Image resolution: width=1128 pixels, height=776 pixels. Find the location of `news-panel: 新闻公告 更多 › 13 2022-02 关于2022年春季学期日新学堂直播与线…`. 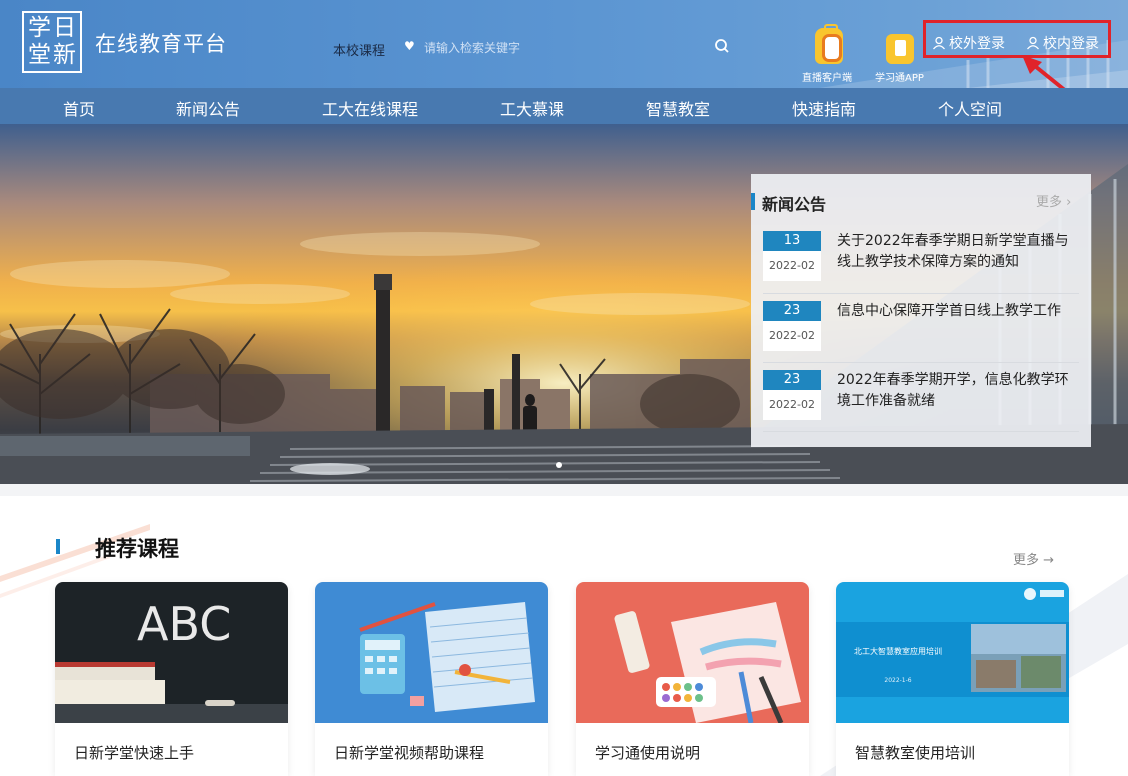

news-panel: 新闻公告 更多 › 13 2022-02 关于2022年春季学期日新学堂直播与线… is located at coordinates (921, 310).